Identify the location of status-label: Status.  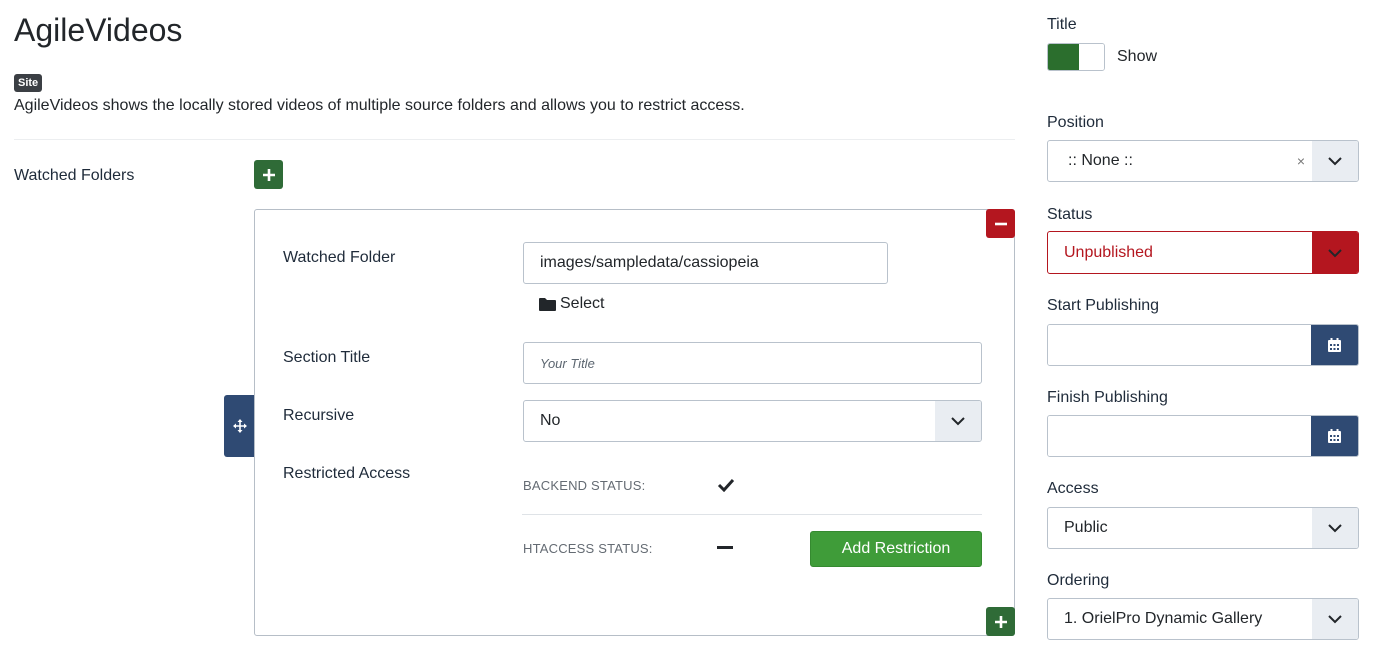
(1070, 214).